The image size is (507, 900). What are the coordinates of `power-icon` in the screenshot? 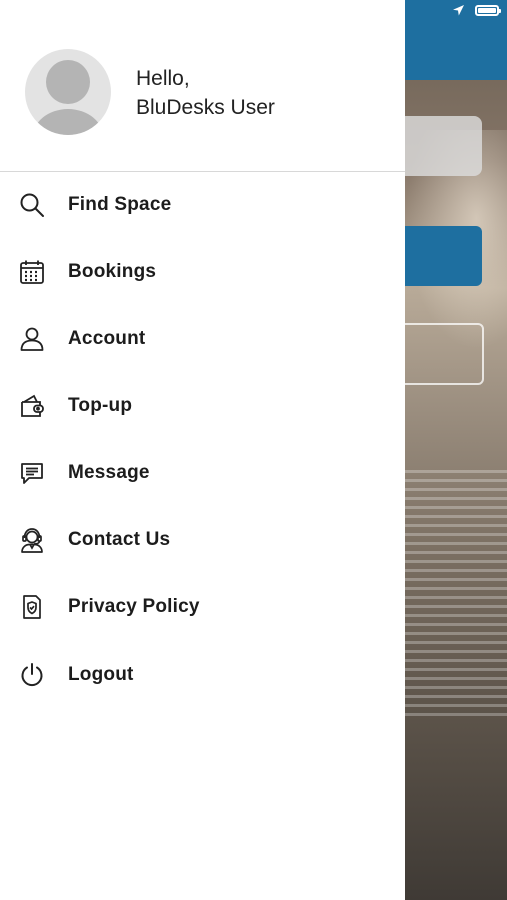 It's located at (32, 675).